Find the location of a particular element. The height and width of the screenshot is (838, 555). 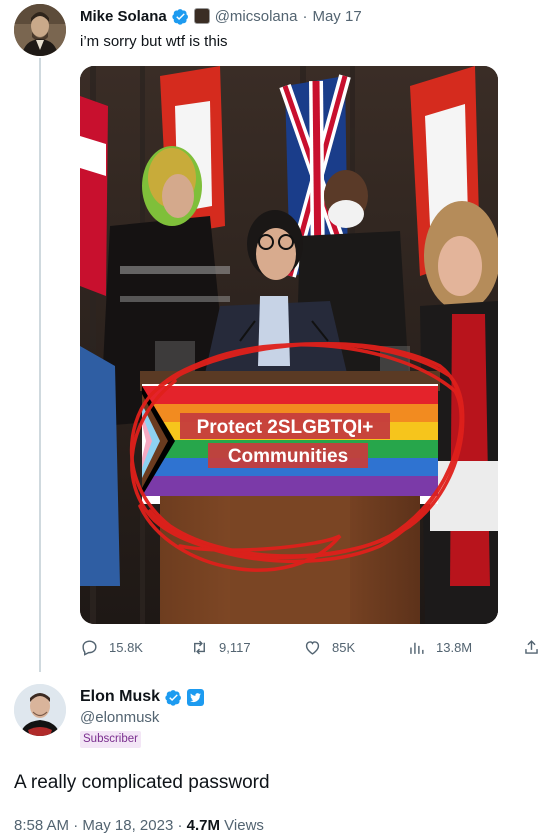

tweet-meta: 8:58 AM · May 18, 2023 · 4.7M Views is located at coordinates (139, 825).